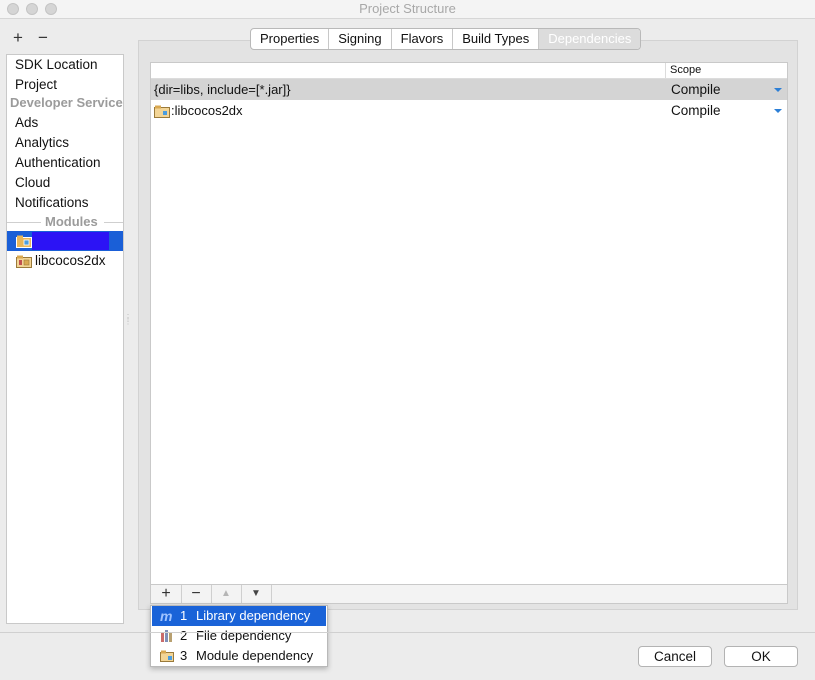 The height and width of the screenshot is (680, 815). Describe the element at coordinates (226, 594) in the screenshot. I see `move-up-button: ▲` at that location.